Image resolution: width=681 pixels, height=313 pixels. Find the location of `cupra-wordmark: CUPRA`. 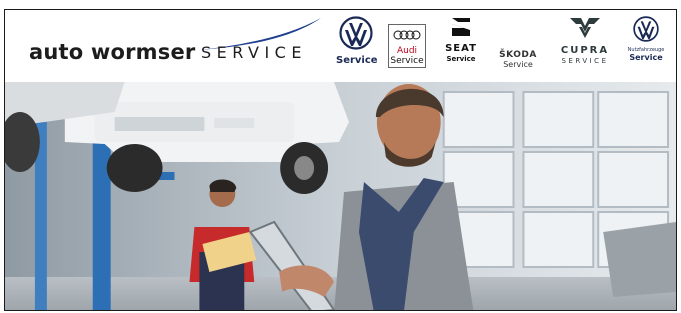

cupra-wordmark: CUPRA is located at coordinates (585, 50).